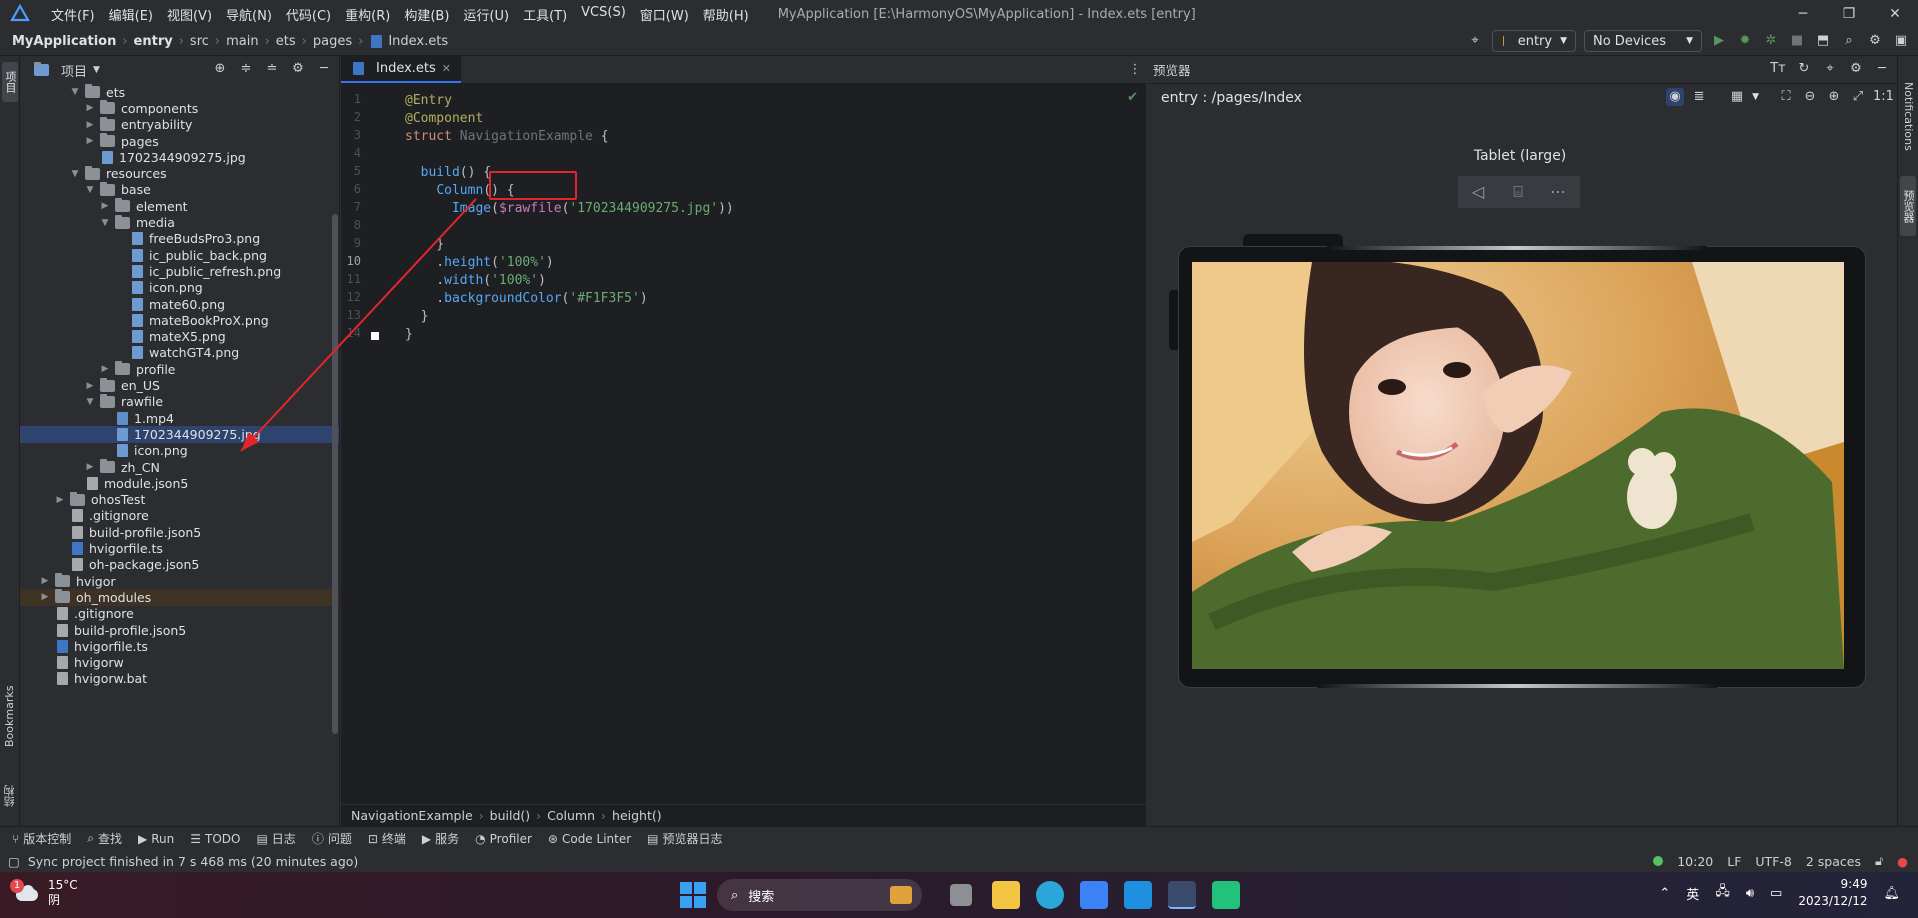  I want to click on tree-item: .gitignore, so click(179, 516).